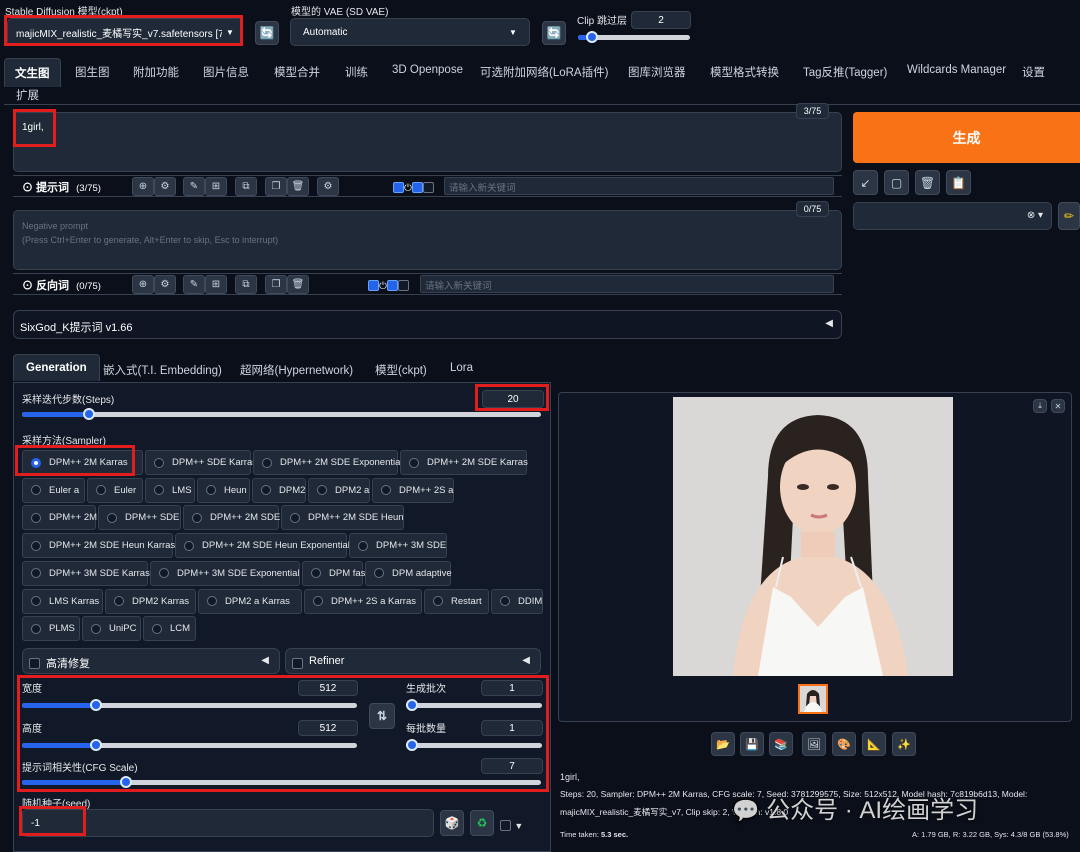 Image resolution: width=1080 pixels, height=852 pixels. I want to click on prompt-toolbar-title: ⊙ 提示词 (3/75), so click(61, 187).